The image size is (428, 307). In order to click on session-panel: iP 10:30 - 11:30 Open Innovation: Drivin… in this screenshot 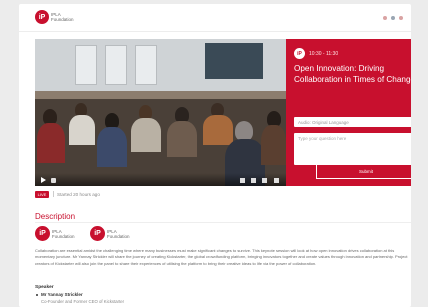, I will do `click(348, 112)`.